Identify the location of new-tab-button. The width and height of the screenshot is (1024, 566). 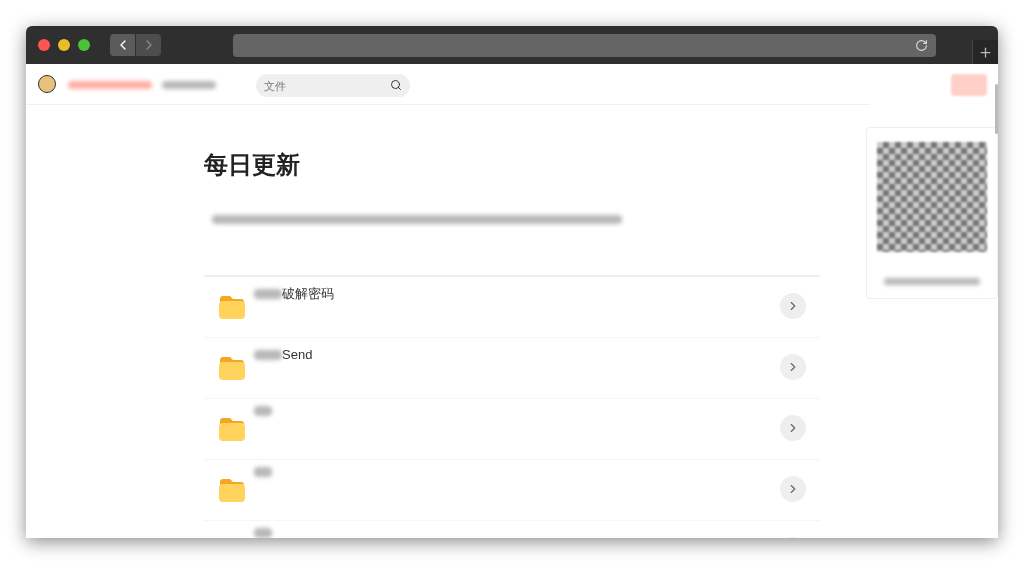
(985, 52).